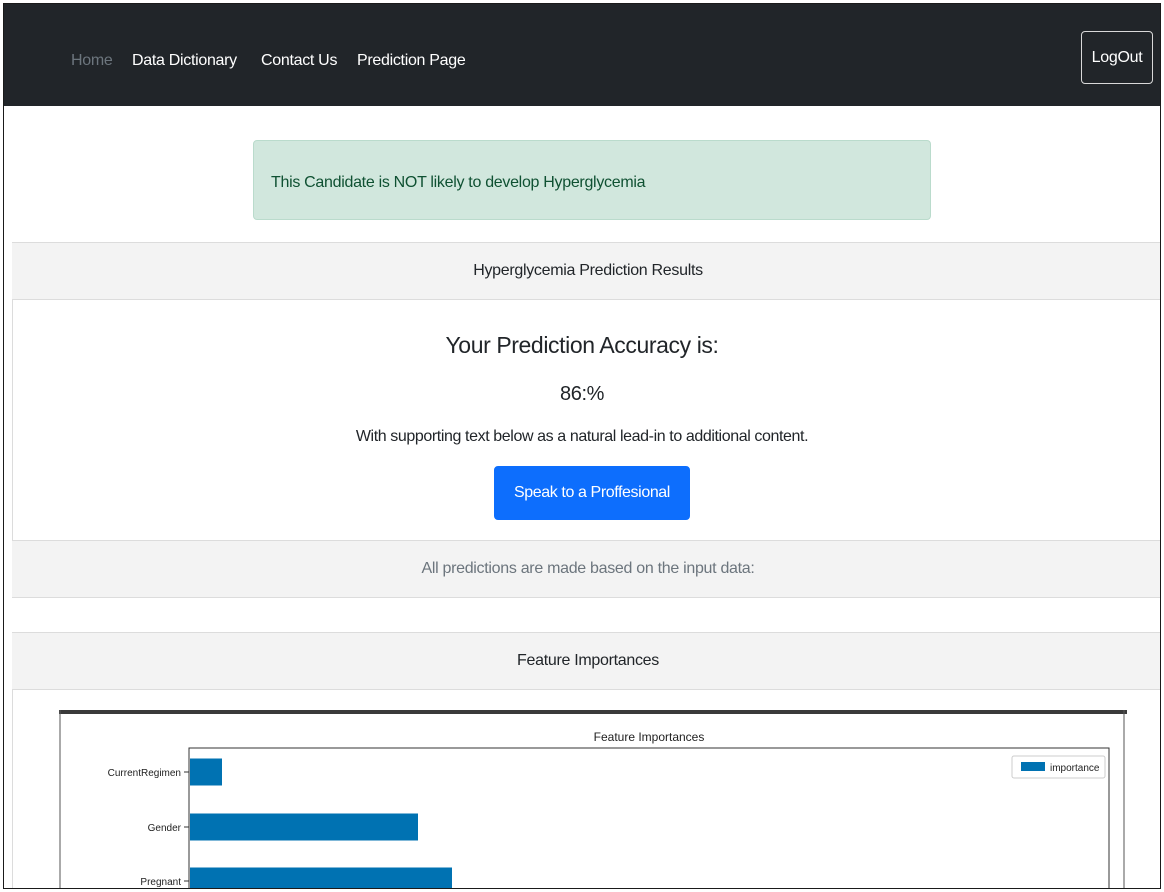 The width and height of the screenshot is (1164, 892). I want to click on legend-label: importance, so click(1075, 768).